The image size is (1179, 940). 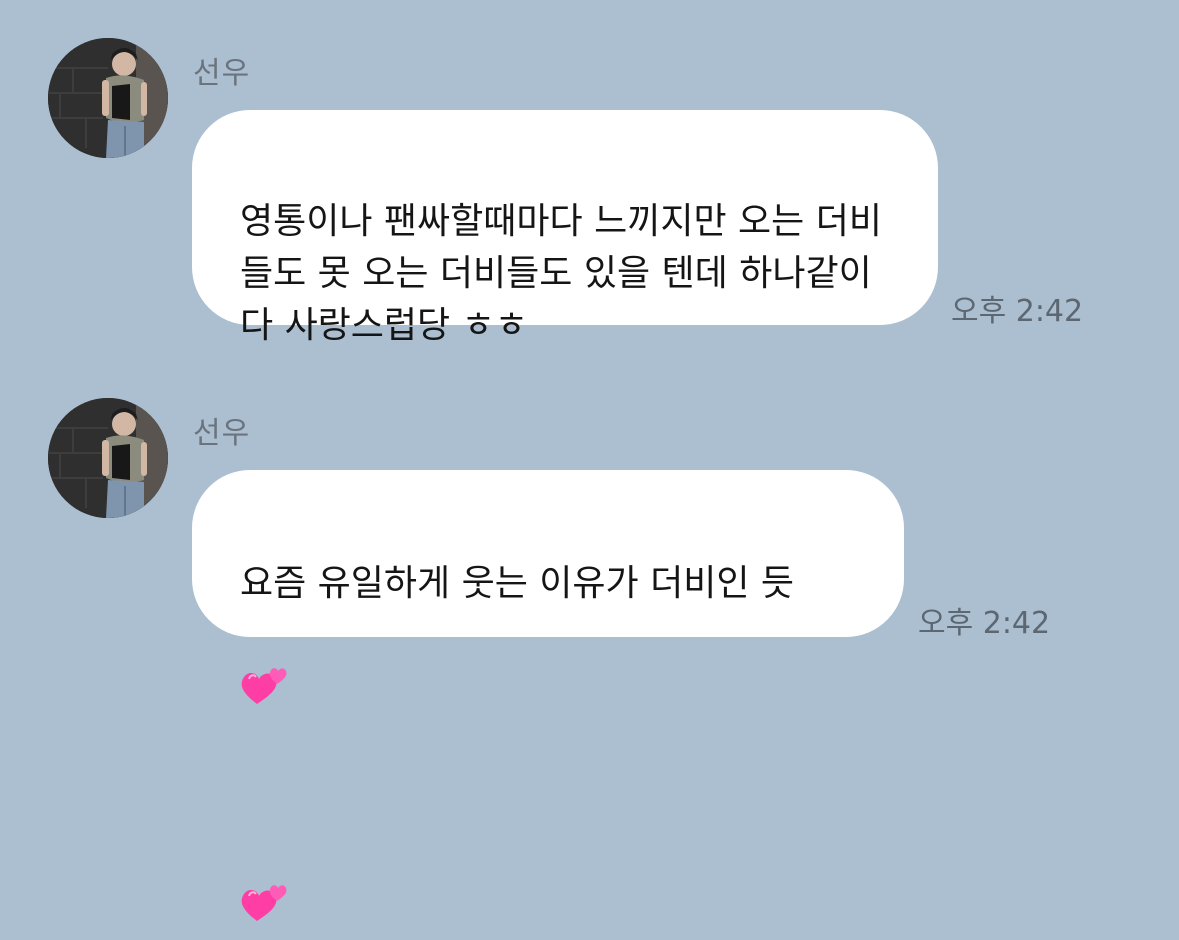 I want to click on message-text: 요즘 유일하게 웃는 이유가 더비인 듯, so click(x=517, y=583).